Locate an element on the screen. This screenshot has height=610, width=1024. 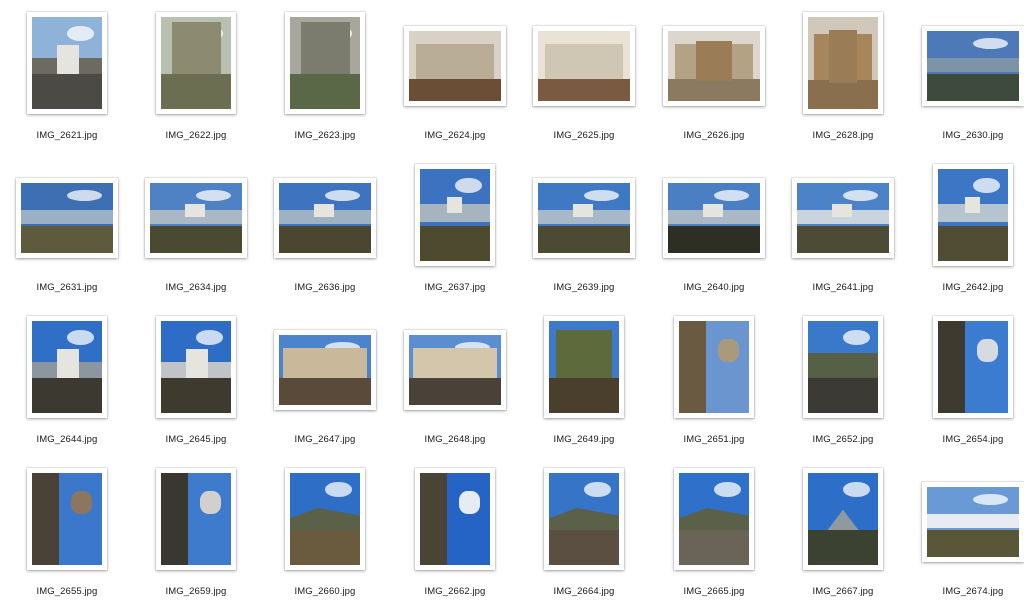
file-item: IMG_2626.jpg is located at coordinates (714, 78).